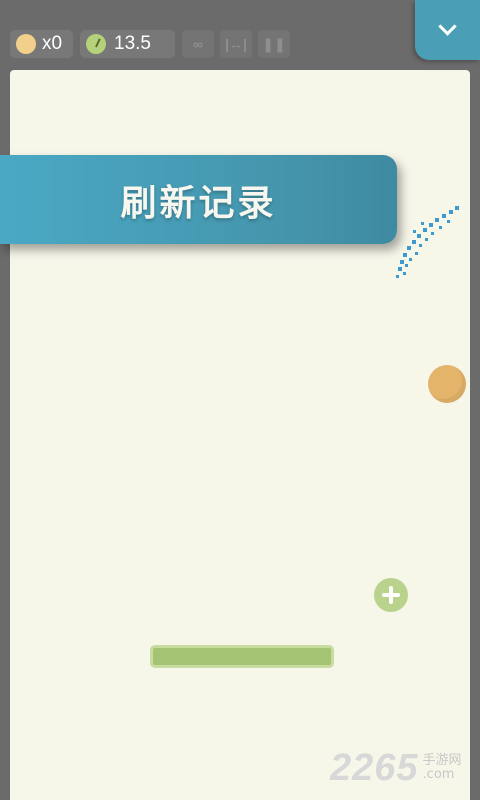  I want to click on coin-counter: x0, so click(41, 44).